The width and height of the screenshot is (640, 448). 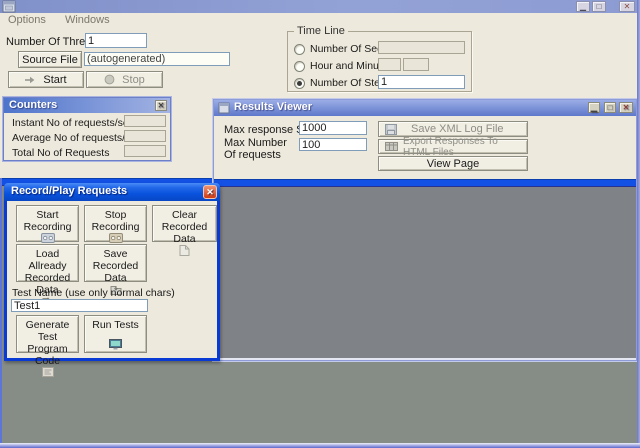 I want to click on counters-close-button: ✕, so click(x=161, y=105).